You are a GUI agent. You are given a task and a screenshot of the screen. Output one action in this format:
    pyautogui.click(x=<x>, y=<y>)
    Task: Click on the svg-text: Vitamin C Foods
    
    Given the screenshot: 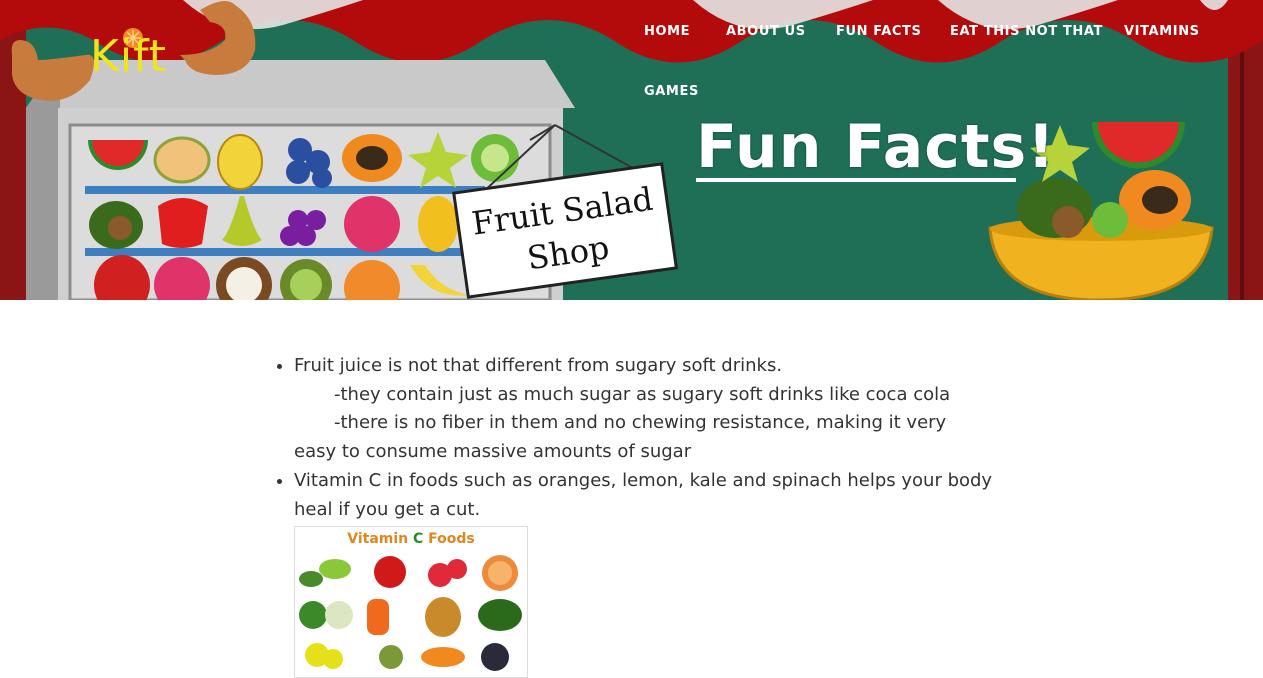 What is the action you would take?
    pyautogui.click(x=411, y=539)
    